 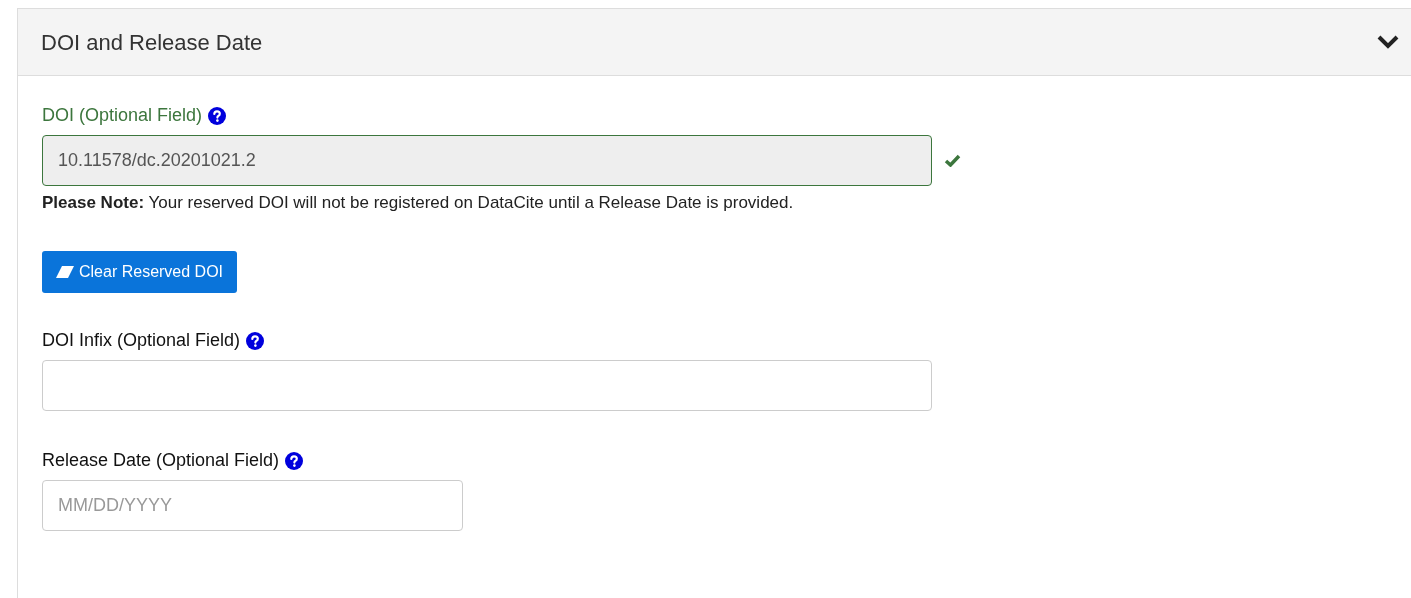 I want to click on clear-reserved-doi-button: Clear Reserved DOI, so click(x=140, y=272).